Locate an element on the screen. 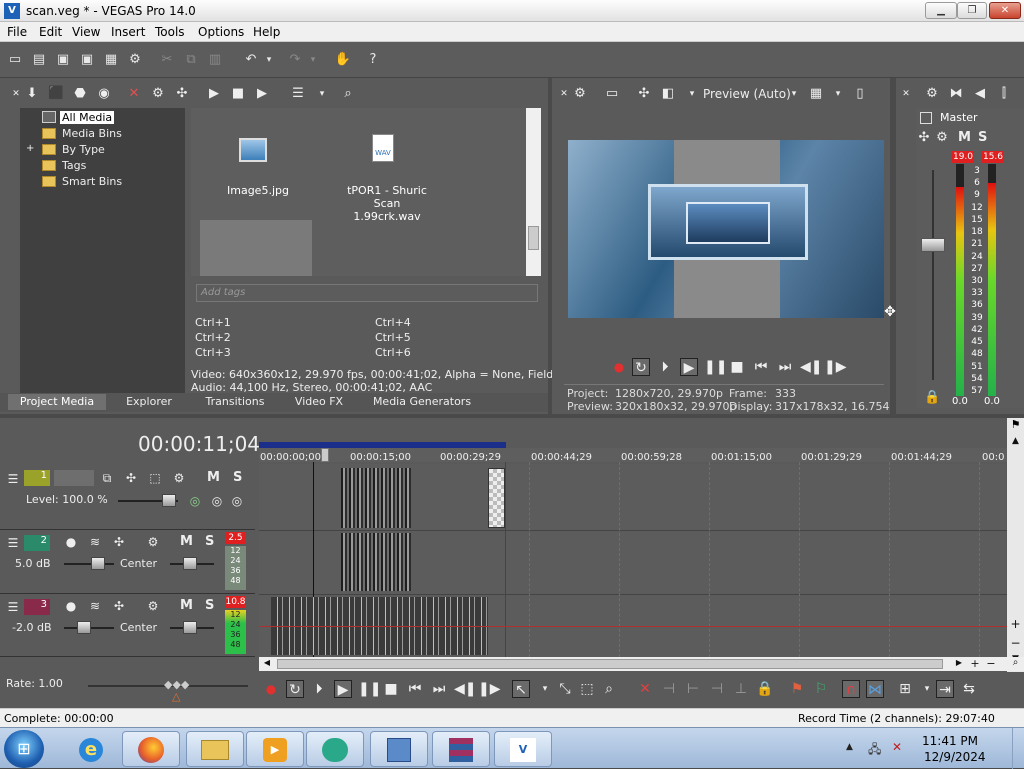  insert-marker-icon: ⚑ is located at coordinates (797, 689).